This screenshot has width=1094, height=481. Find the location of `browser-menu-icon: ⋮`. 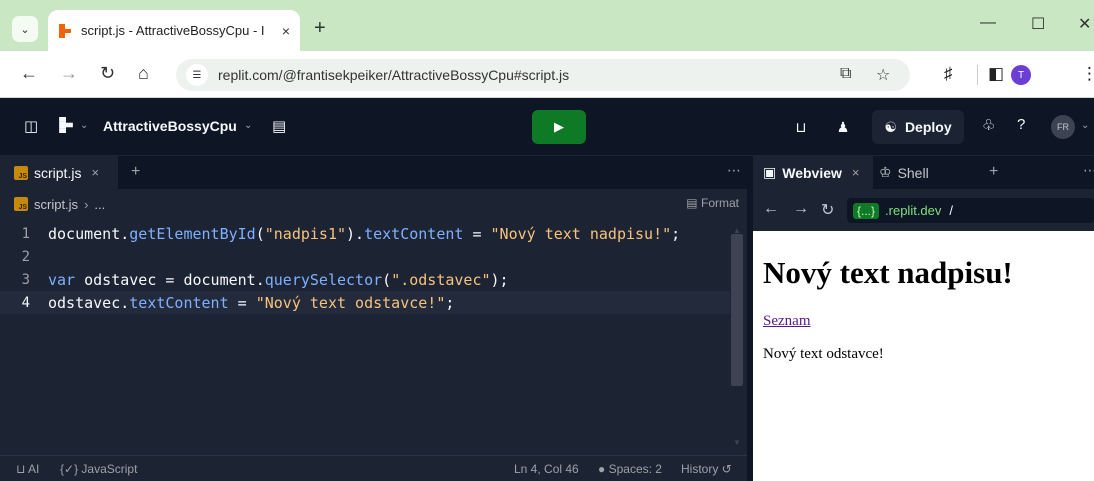

browser-menu-icon: ⋮ is located at coordinates (1087, 74).